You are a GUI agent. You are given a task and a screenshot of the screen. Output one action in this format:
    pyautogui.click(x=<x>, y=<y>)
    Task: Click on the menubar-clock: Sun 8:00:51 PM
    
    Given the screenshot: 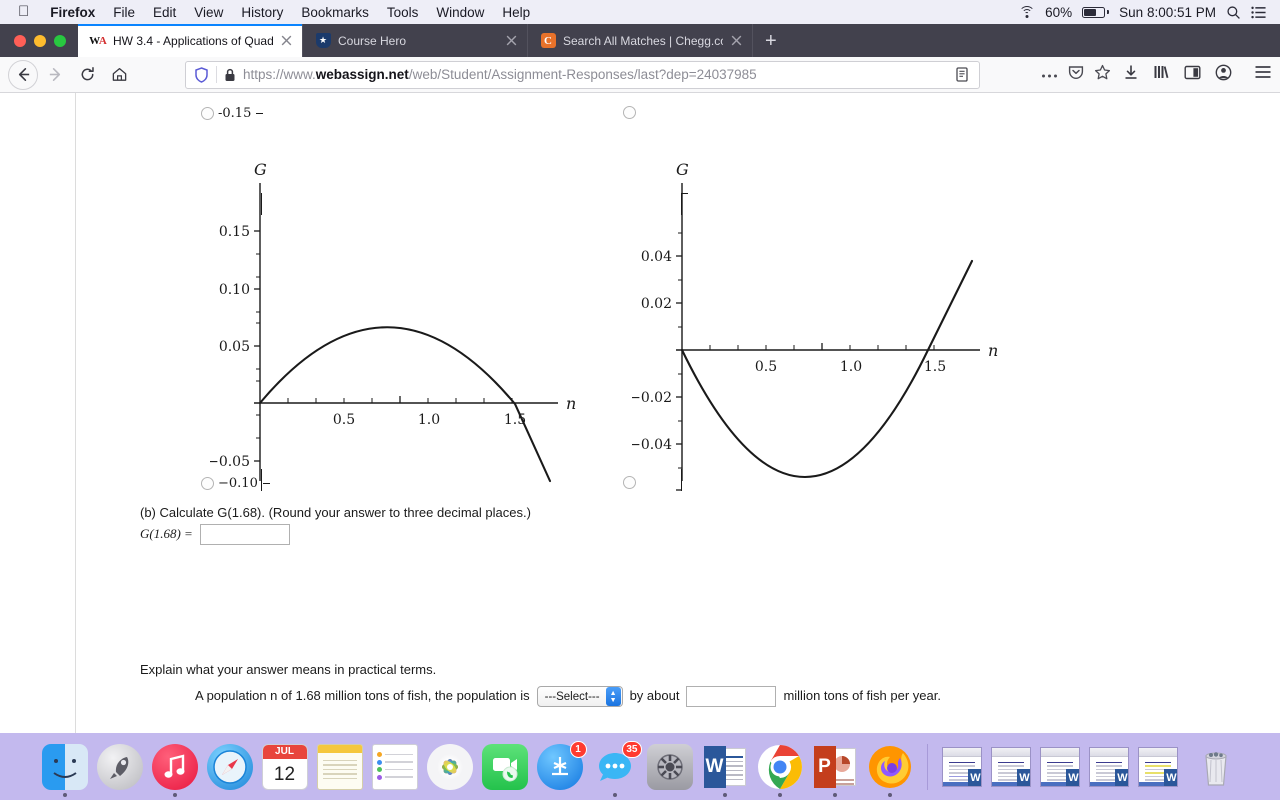 What is the action you would take?
    pyautogui.click(x=1167, y=12)
    